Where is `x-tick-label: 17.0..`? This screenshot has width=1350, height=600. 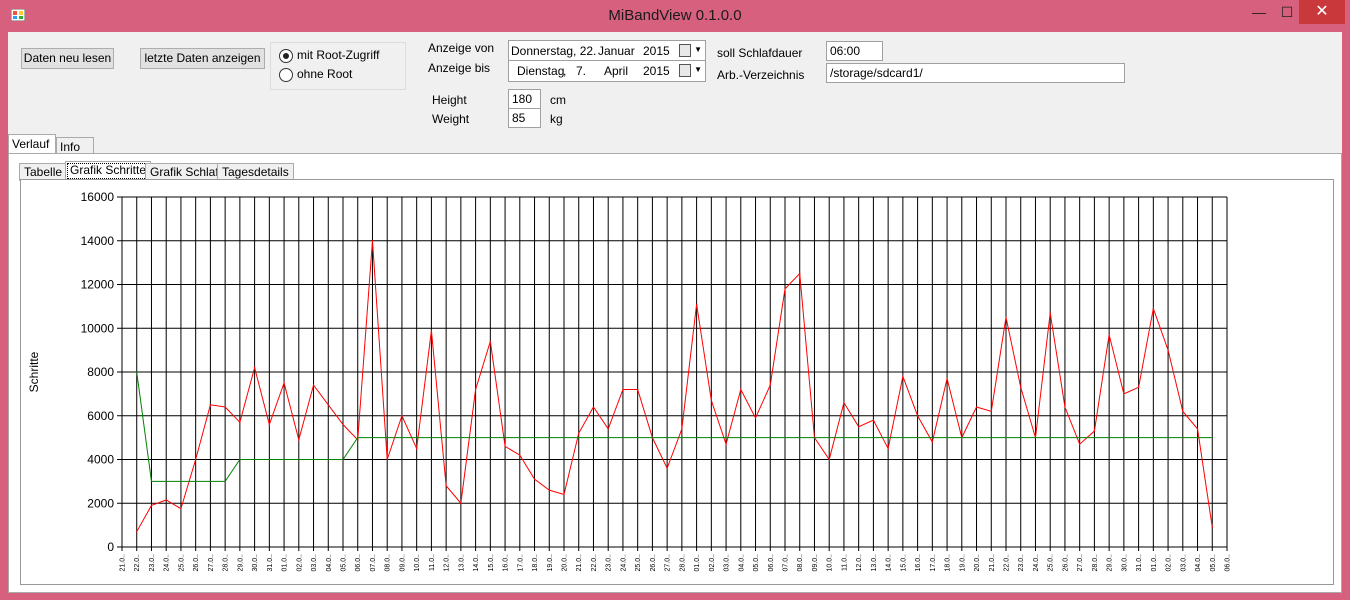 x-tick-label: 17.0.. is located at coordinates (520, 563).